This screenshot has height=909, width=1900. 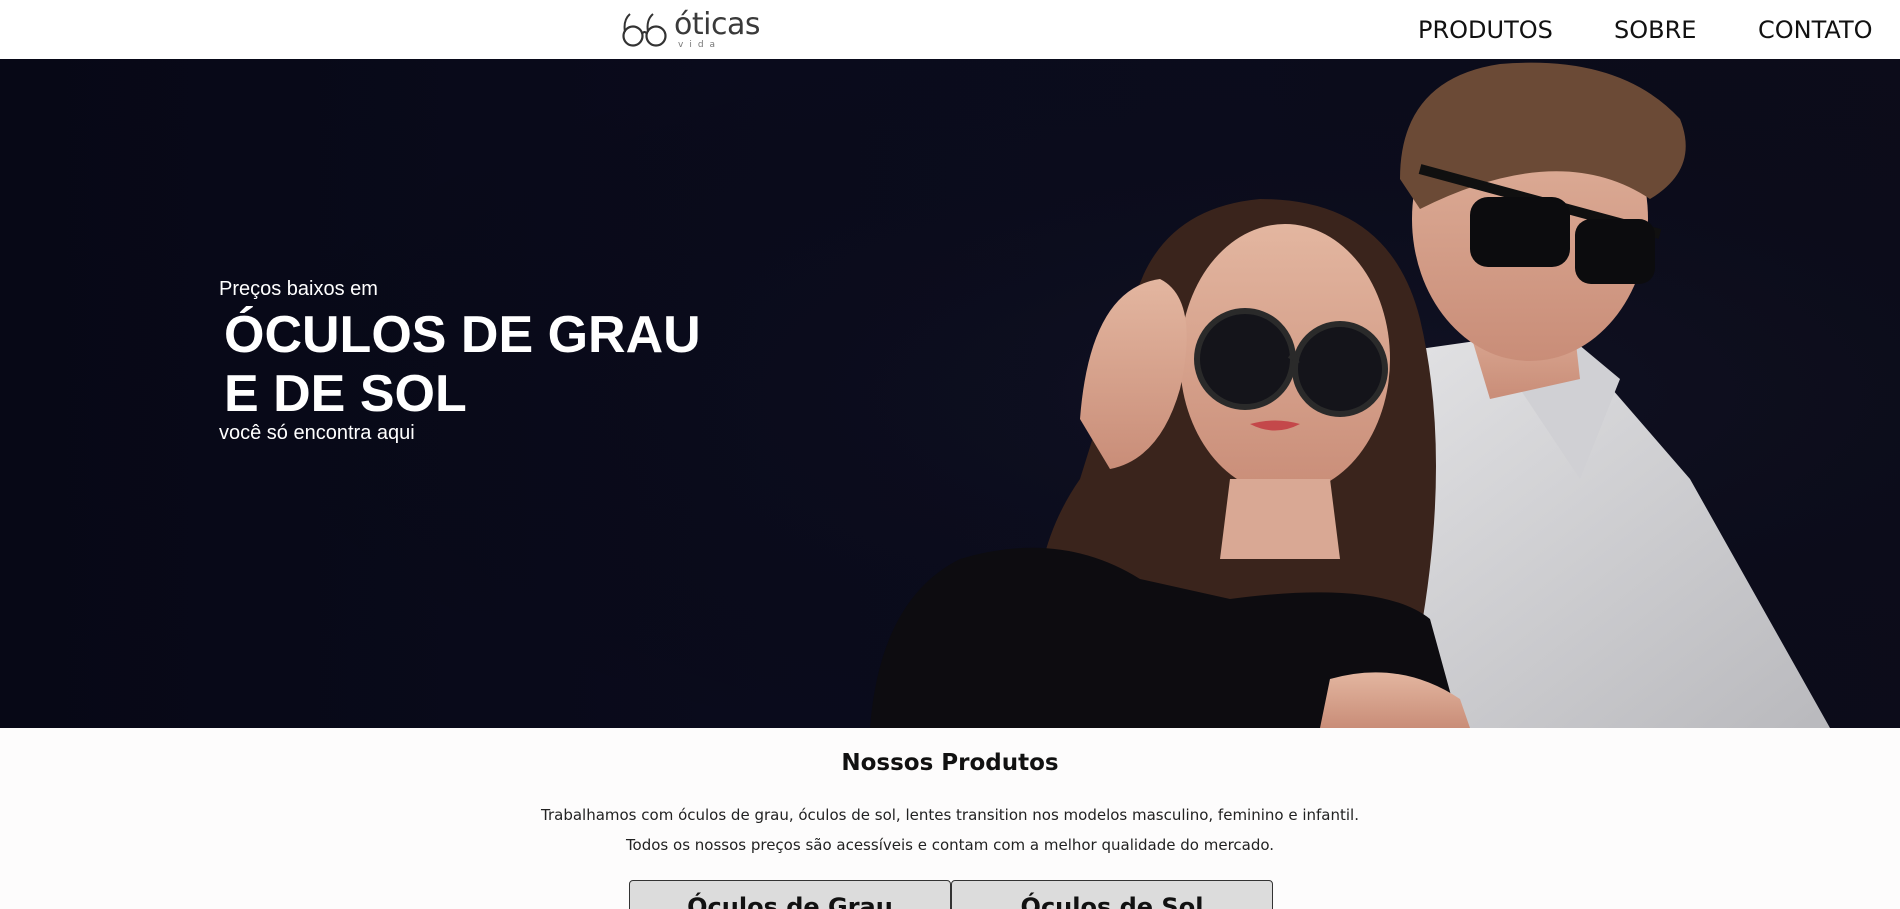 What do you see at coordinates (1815, 30) in the screenshot?
I see `nav-link-contato: CONTATO` at bounding box center [1815, 30].